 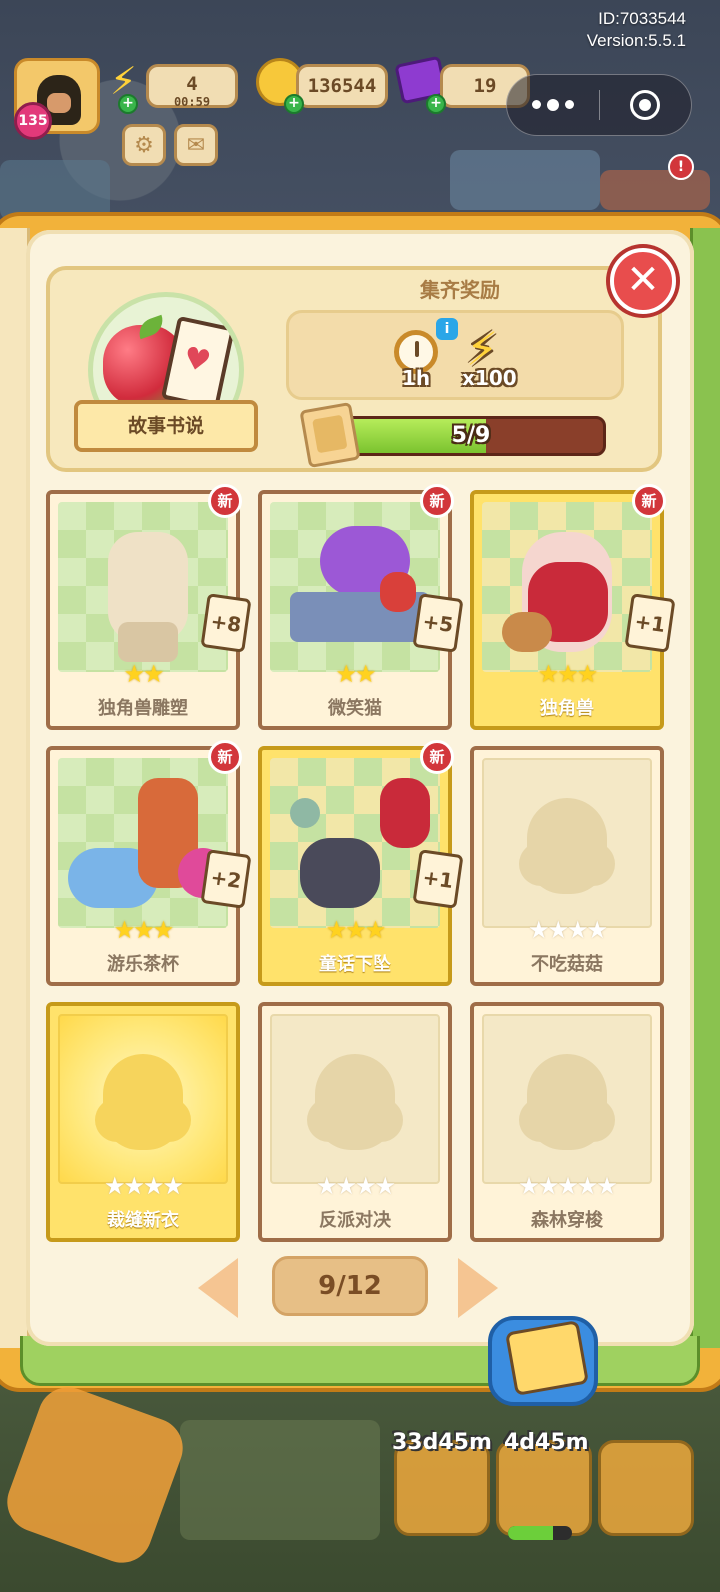 What do you see at coordinates (646, 1488) in the screenshot?
I see `producer-slot` at bounding box center [646, 1488].